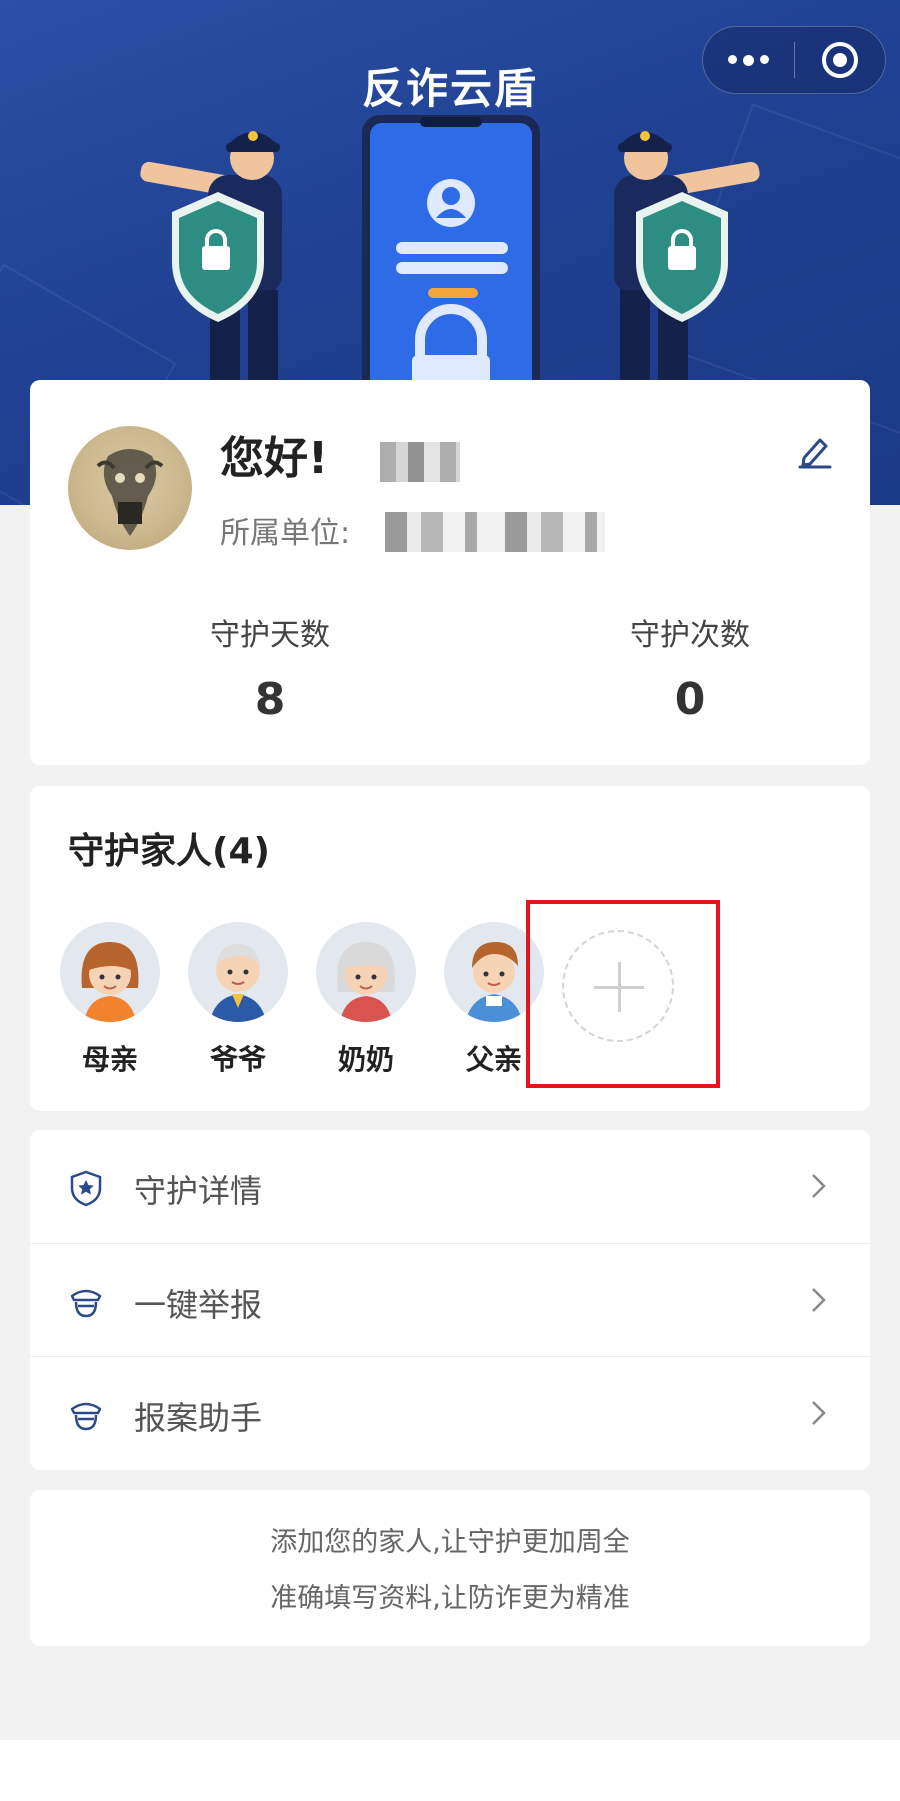 This screenshot has height=1801, width=900. What do you see at coordinates (285, 533) in the screenshot?
I see `unit-label: 所属单位:` at bounding box center [285, 533].